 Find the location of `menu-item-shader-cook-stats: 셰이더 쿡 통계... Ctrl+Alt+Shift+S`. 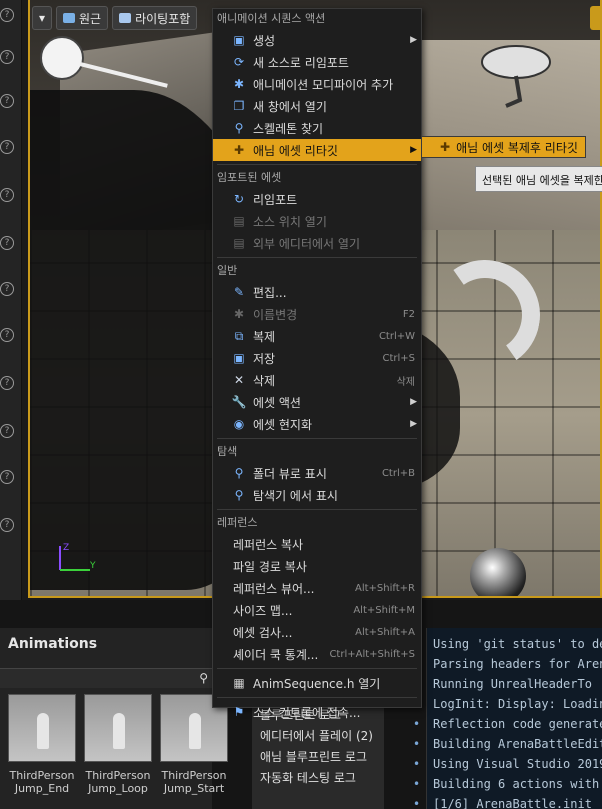

menu-item-shader-cook-stats: 셰이더 쿡 통계... Ctrl+Alt+Shift+S is located at coordinates (317, 654).